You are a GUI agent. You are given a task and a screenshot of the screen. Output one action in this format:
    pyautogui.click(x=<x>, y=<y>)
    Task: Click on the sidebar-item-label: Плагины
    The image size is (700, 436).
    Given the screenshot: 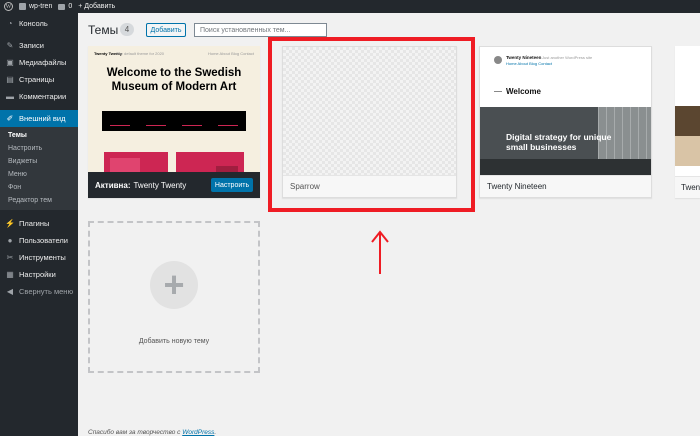 What is the action you would take?
    pyautogui.click(x=34, y=223)
    